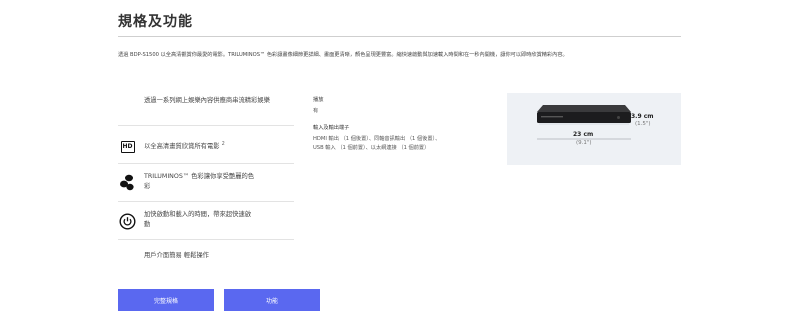 This screenshot has width=800, height=330. I want to click on height-in: (1.5"), so click(643, 124).